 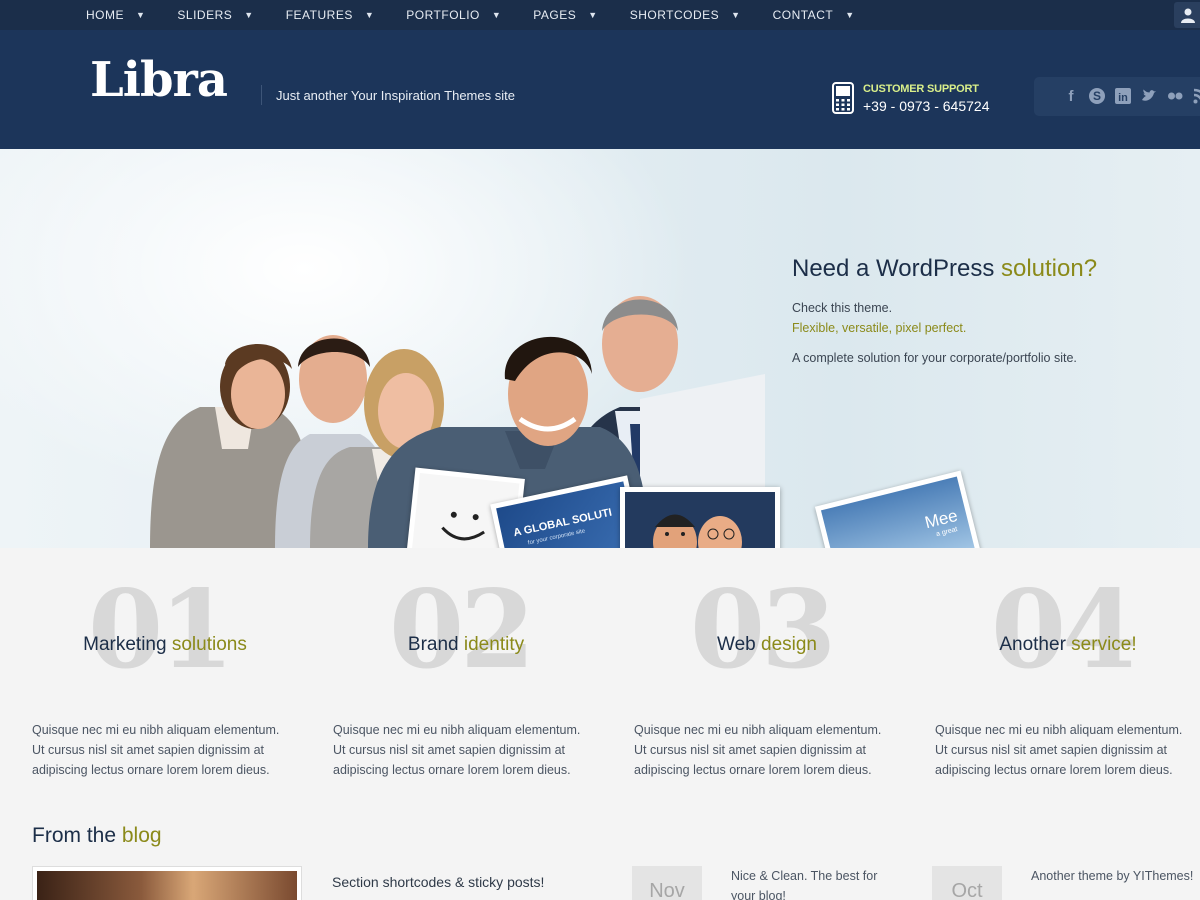 What do you see at coordinates (161, 630) in the screenshot?
I see `service-number: 01` at bounding box center [161, 630].